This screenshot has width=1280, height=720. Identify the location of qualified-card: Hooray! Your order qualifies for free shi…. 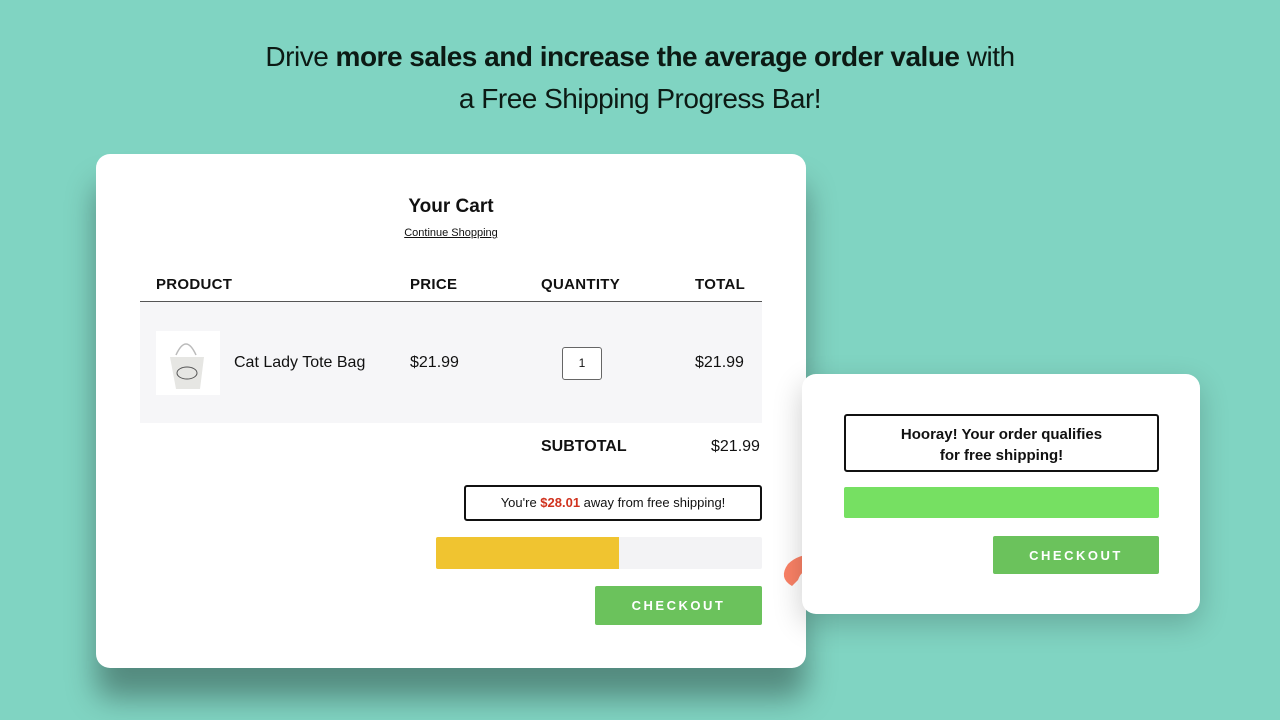
(1001, 494).